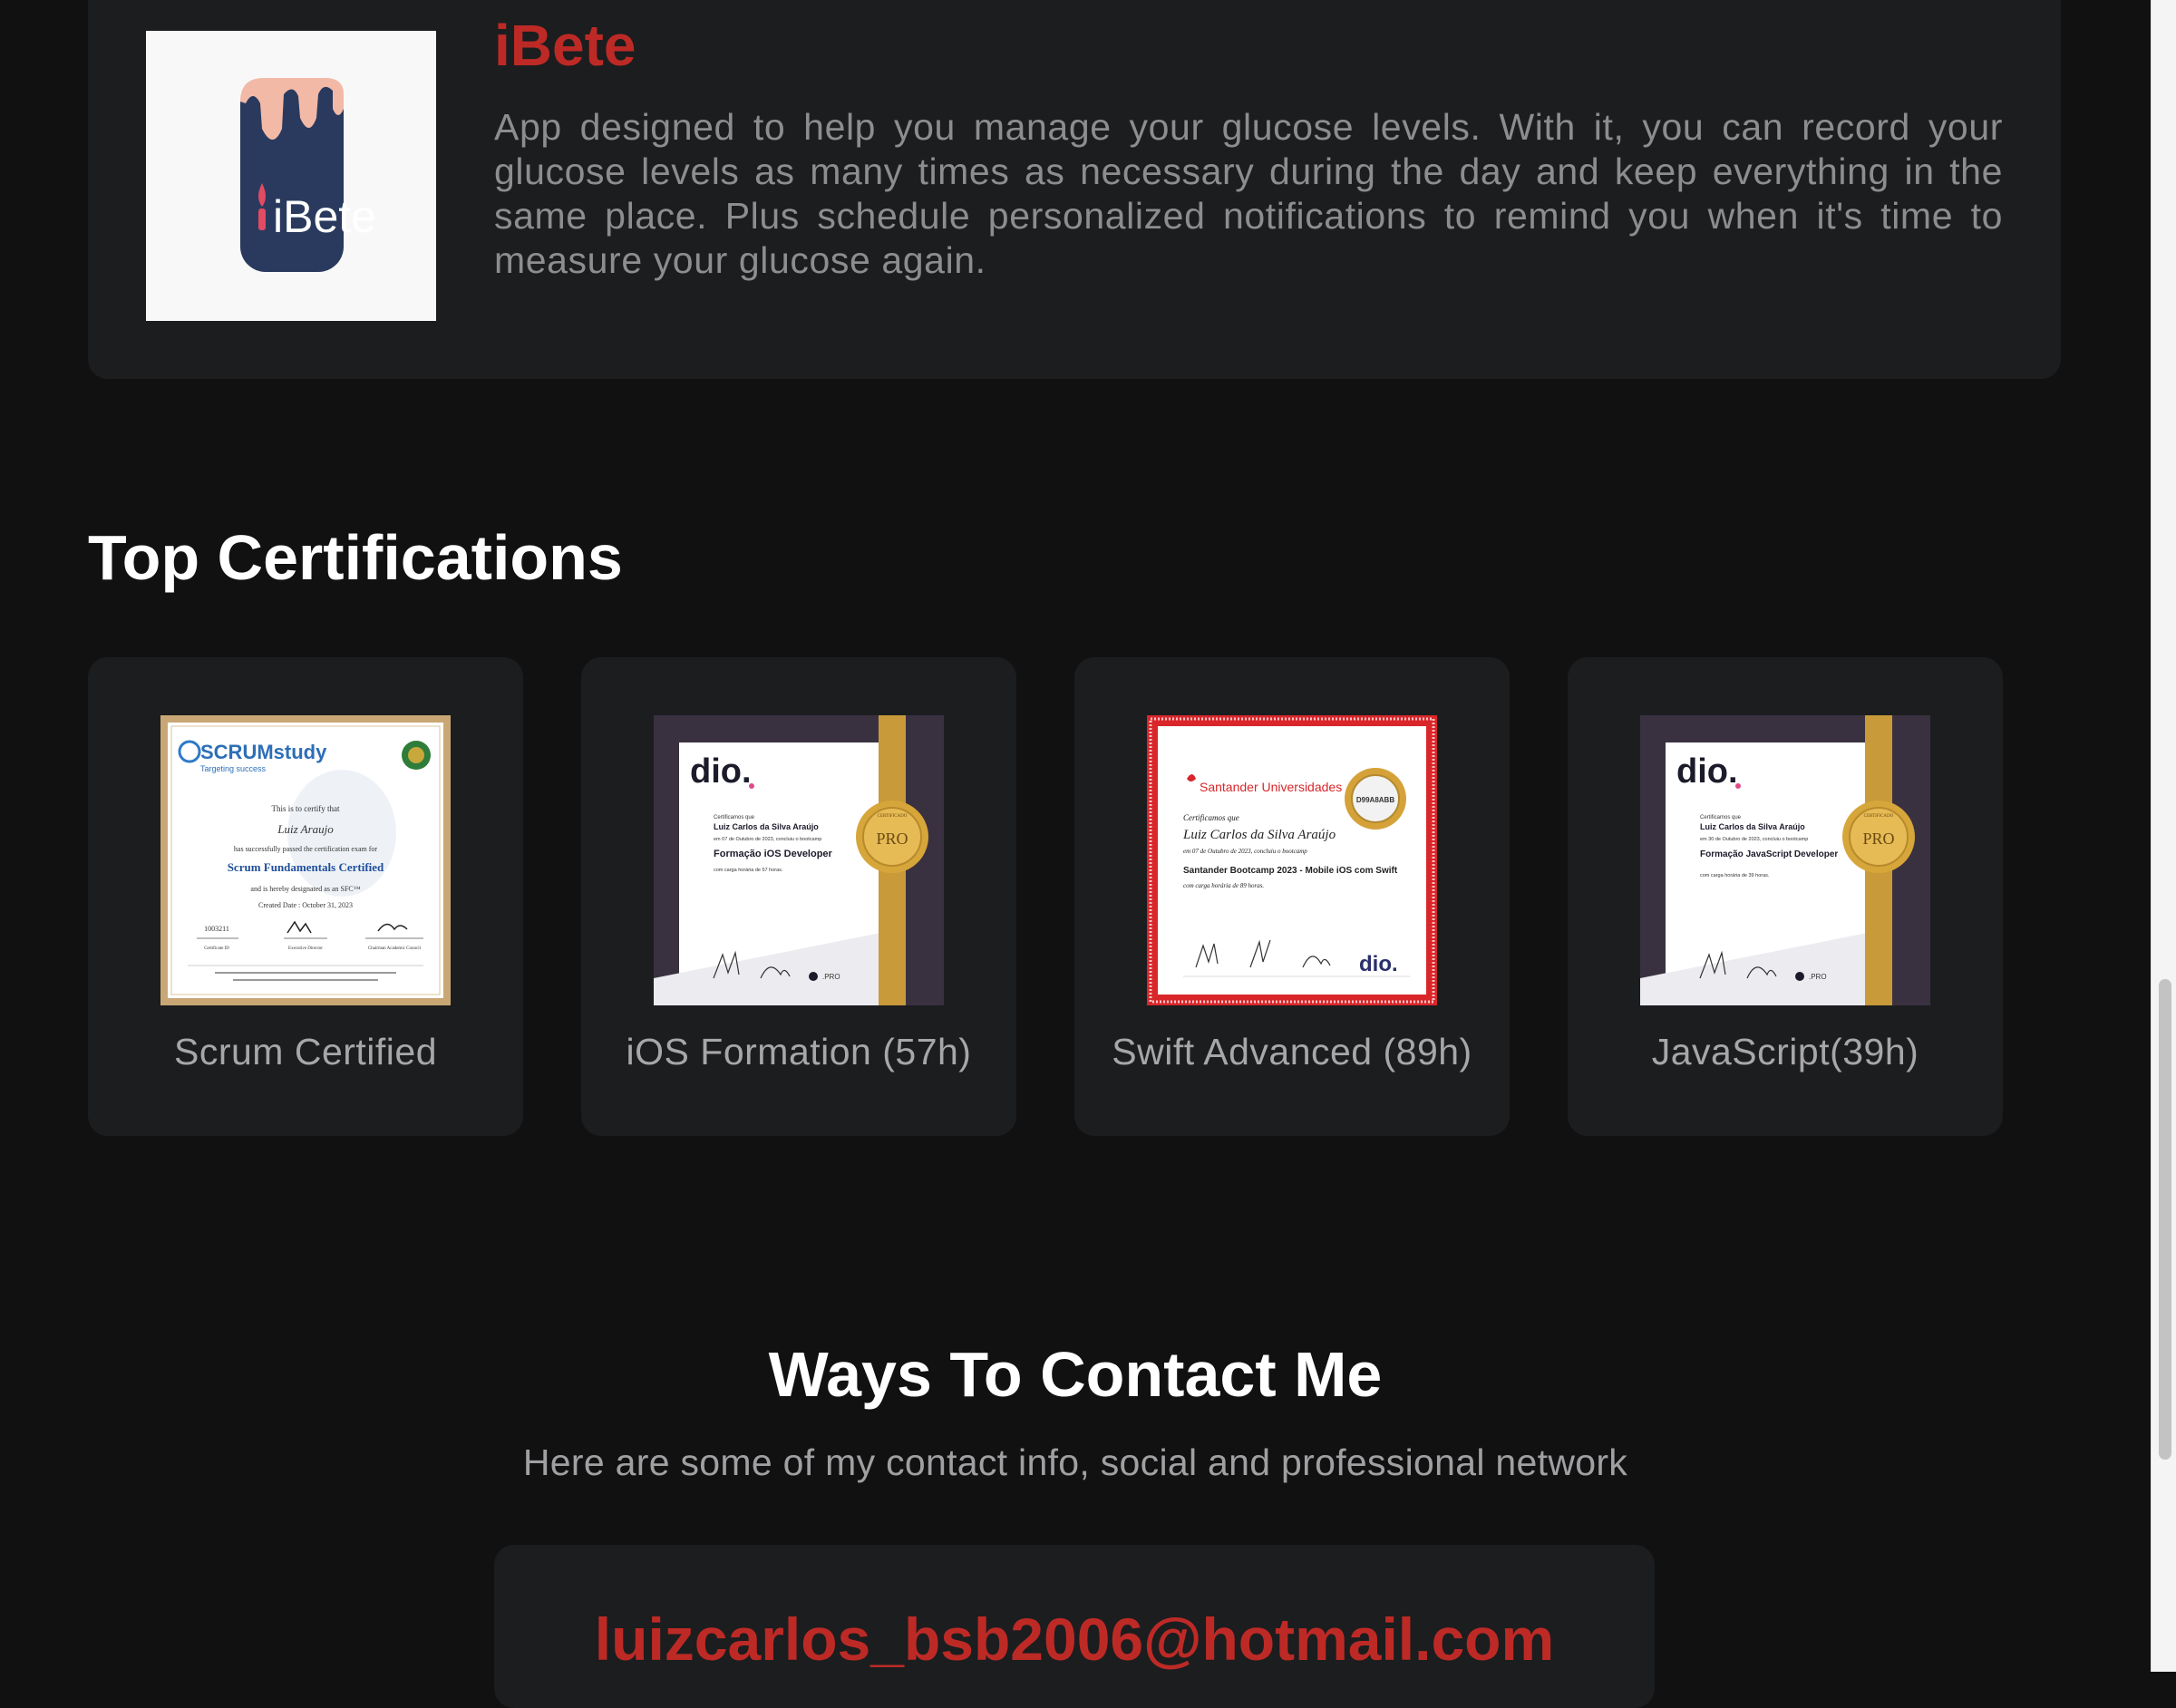 The height and width of the screenshot is (1708, 2176). I want to click on swift-certify: Certificamos que, so click(1211, 817).